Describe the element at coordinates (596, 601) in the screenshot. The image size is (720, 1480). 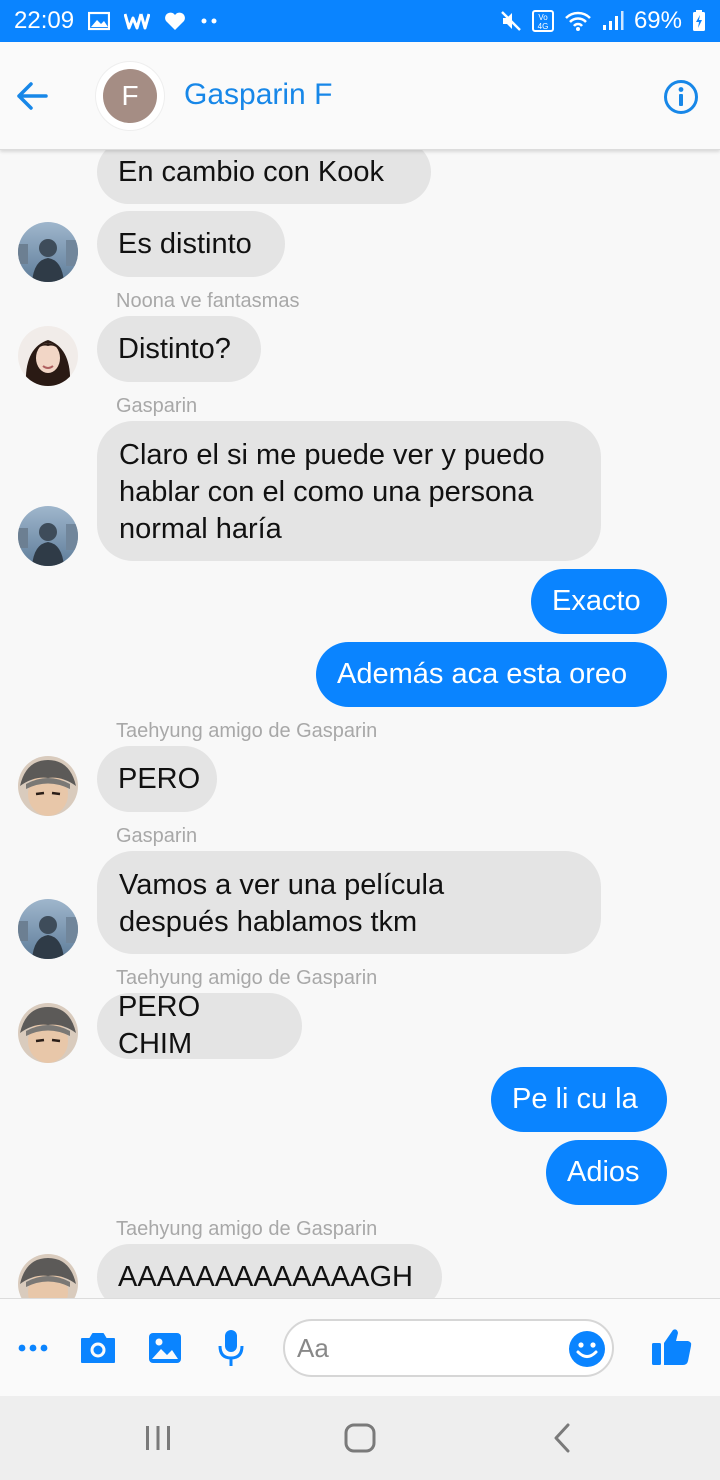
I see `message-text: Exacto` at that location.